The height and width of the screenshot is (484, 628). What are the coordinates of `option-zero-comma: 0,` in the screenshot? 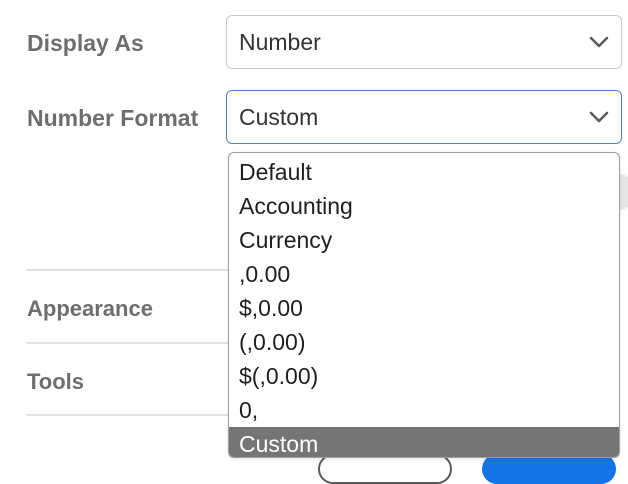 It's located at (424, 410).